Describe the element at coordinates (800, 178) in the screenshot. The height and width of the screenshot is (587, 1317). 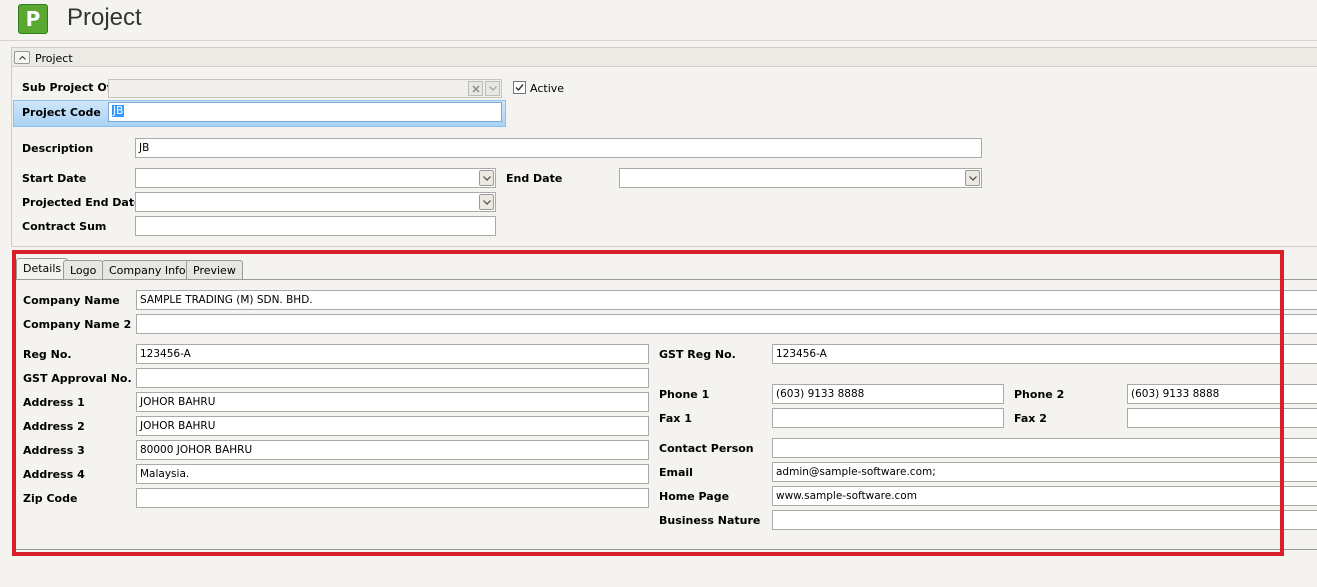
I see `end-date-picker` at that location.